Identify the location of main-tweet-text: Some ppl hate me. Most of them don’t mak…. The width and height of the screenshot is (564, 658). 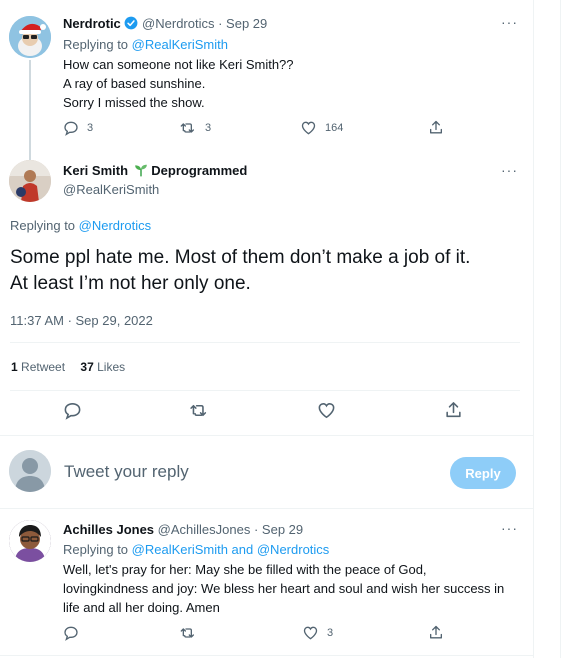
(270, 271).